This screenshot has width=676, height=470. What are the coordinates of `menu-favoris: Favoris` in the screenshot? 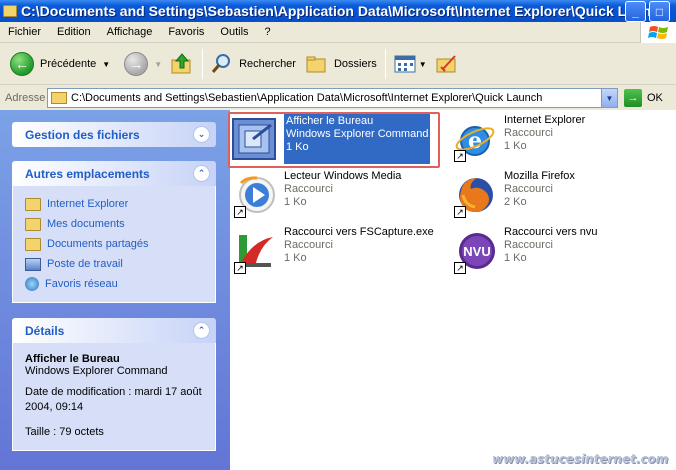 It's located at (186, 32).